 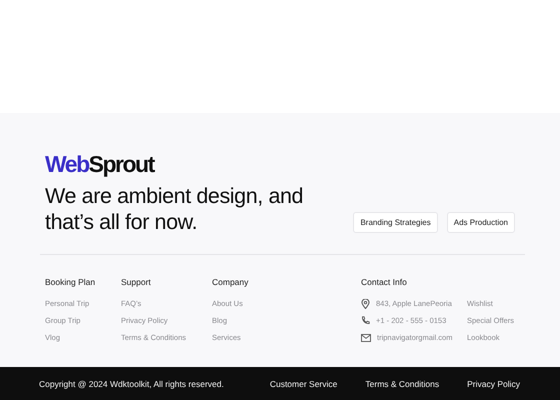 I want to click on envelope-icon, so click(x=366, y=338).